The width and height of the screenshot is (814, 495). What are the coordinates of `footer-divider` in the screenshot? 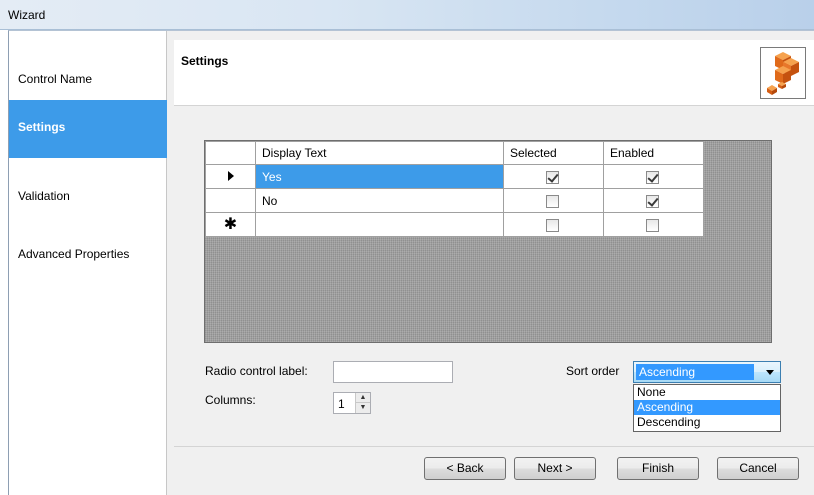 It's located at (494, 446).